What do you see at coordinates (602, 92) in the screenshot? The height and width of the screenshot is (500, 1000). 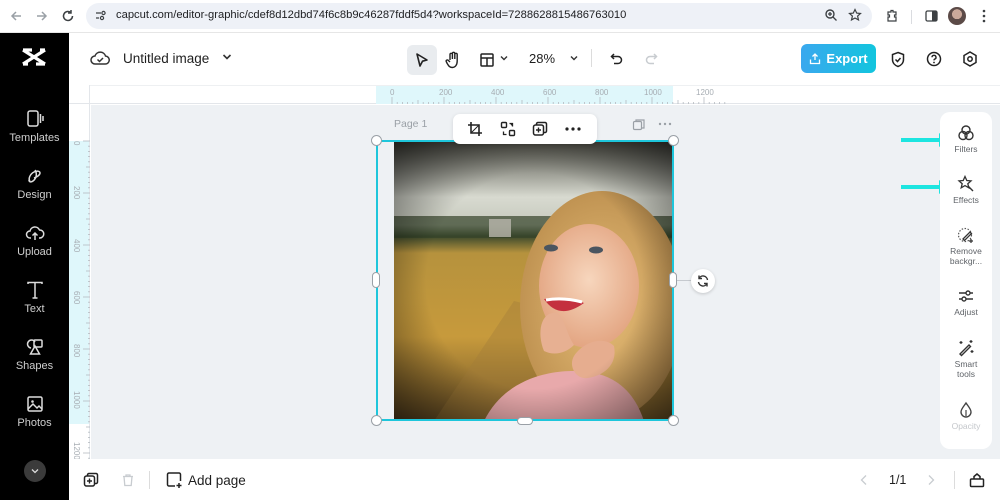 I see `ruler-tick-label: 800` at bounding box center [602, 92].